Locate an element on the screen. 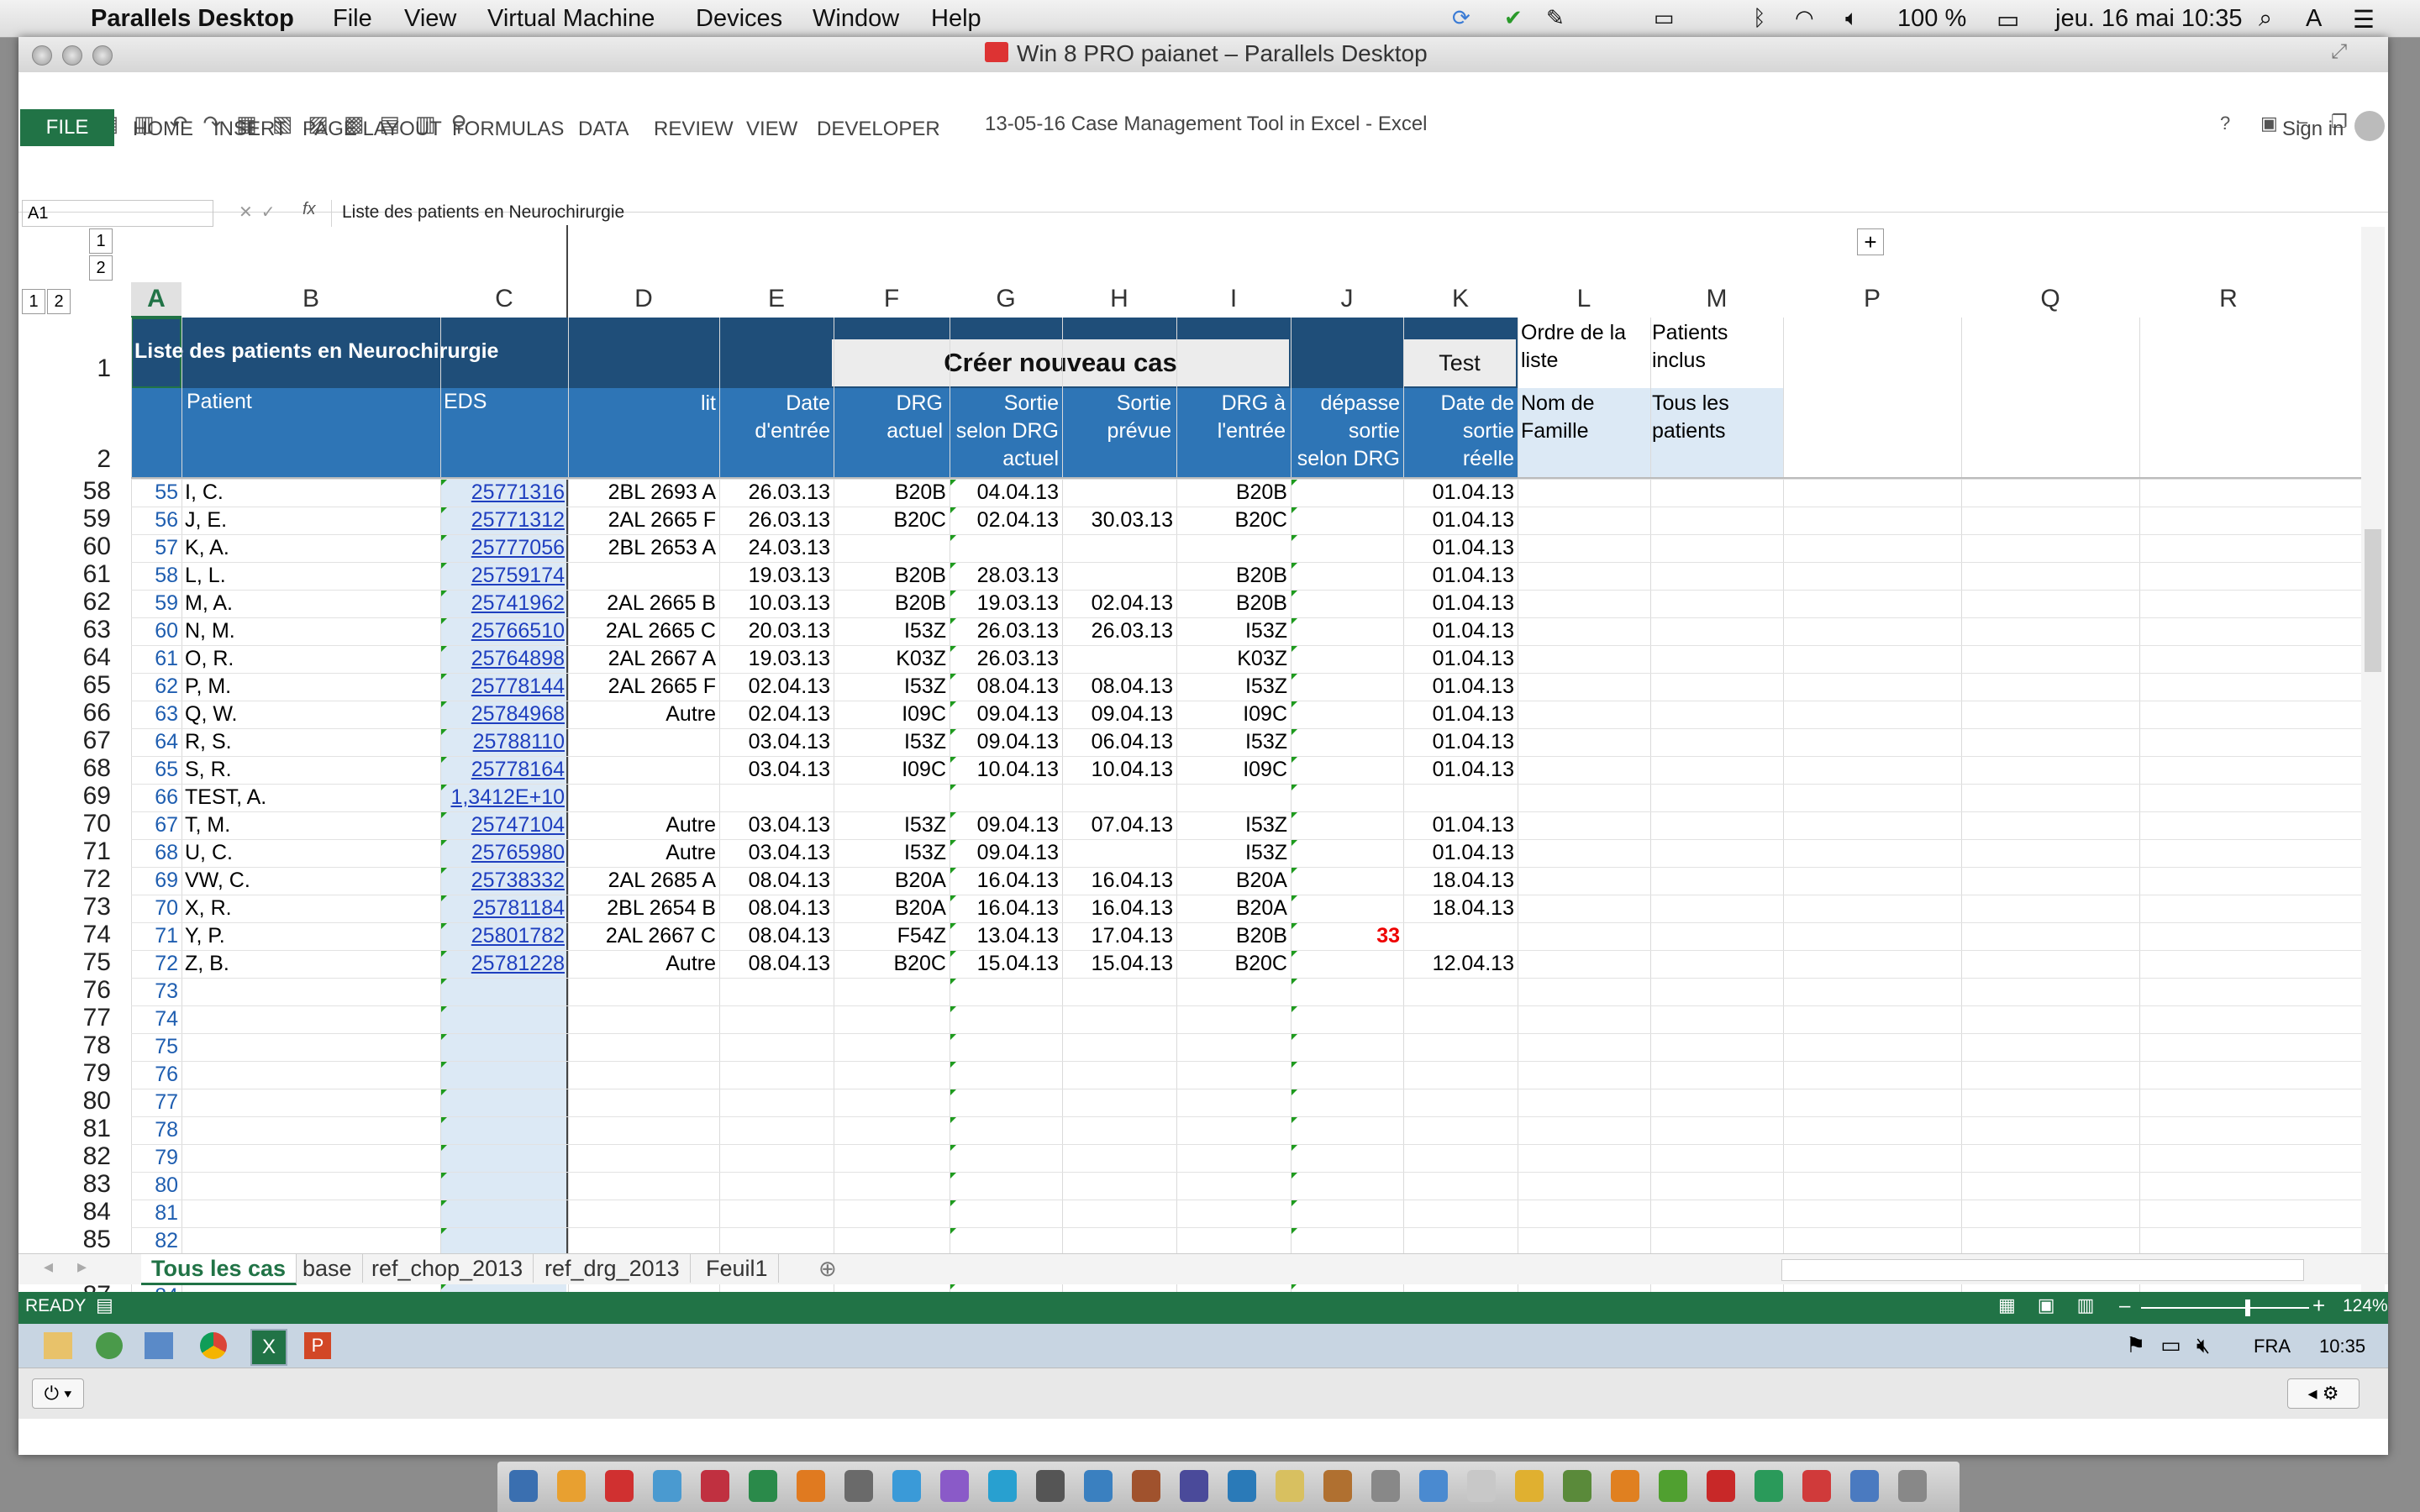  cell-f is located at coordinates (892, 797).